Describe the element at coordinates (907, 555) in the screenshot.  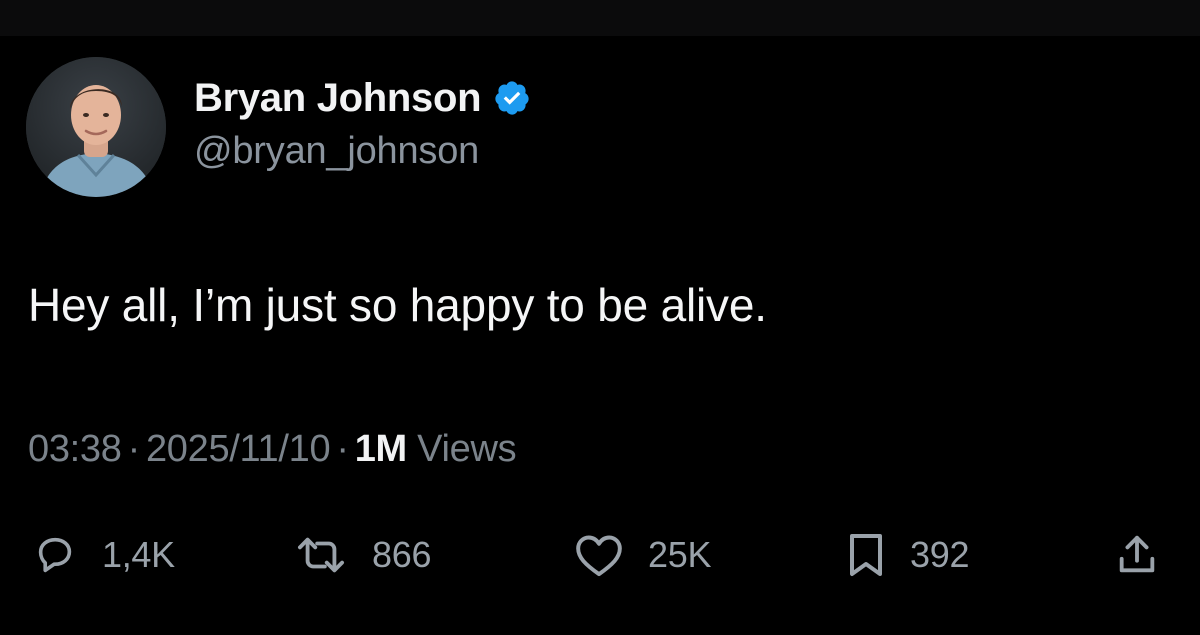
I see `bookmark-button: 392` at that location.